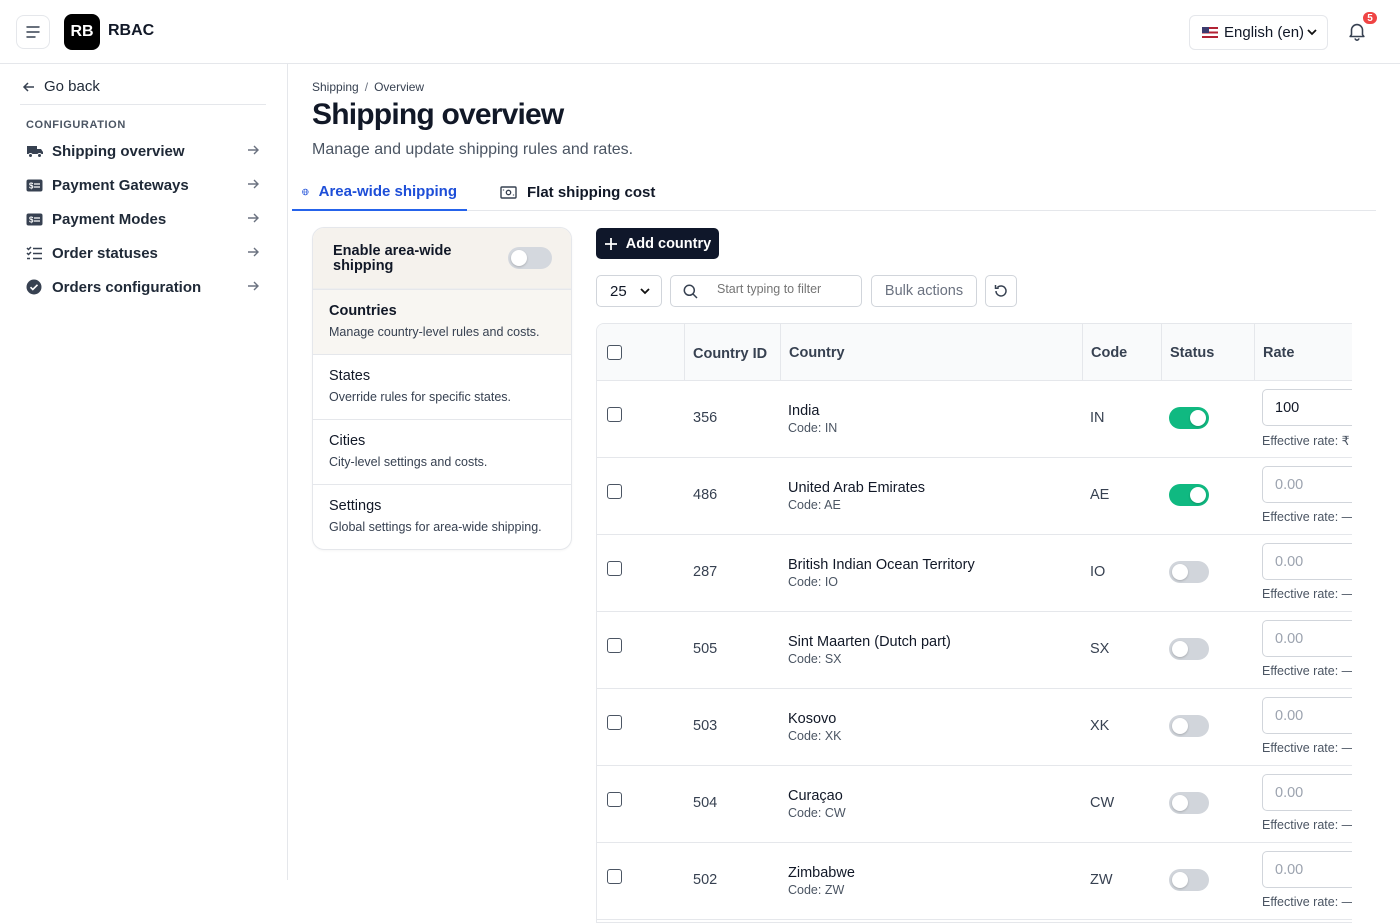 This screenshot has width=1400, height=923. What do you see at coordinates (131, 30) in the screenshot?
I see `app-name: RBAC` at bounding box center [131, 30].